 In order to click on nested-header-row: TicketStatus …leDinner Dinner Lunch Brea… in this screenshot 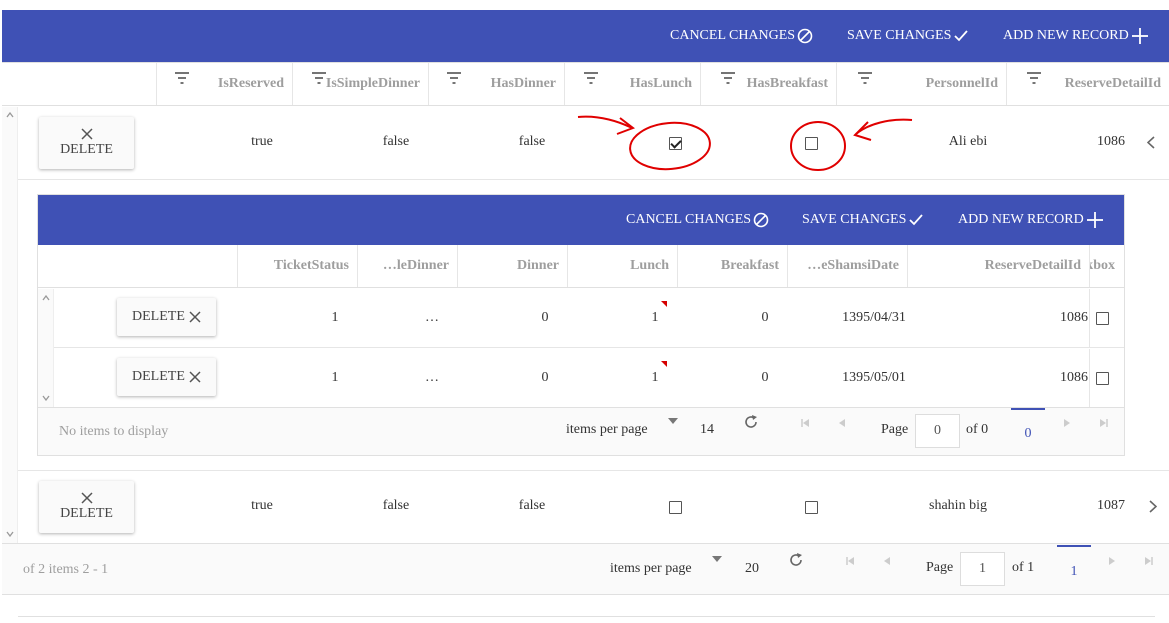, I will do `click(581, 266)`.